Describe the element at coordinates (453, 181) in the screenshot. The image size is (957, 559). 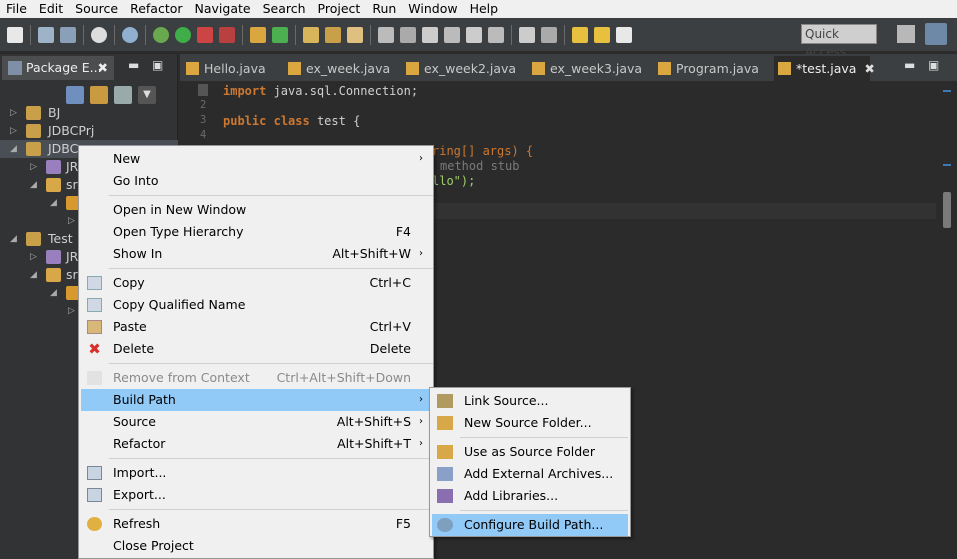
I see `code-line: llo");` at that location.